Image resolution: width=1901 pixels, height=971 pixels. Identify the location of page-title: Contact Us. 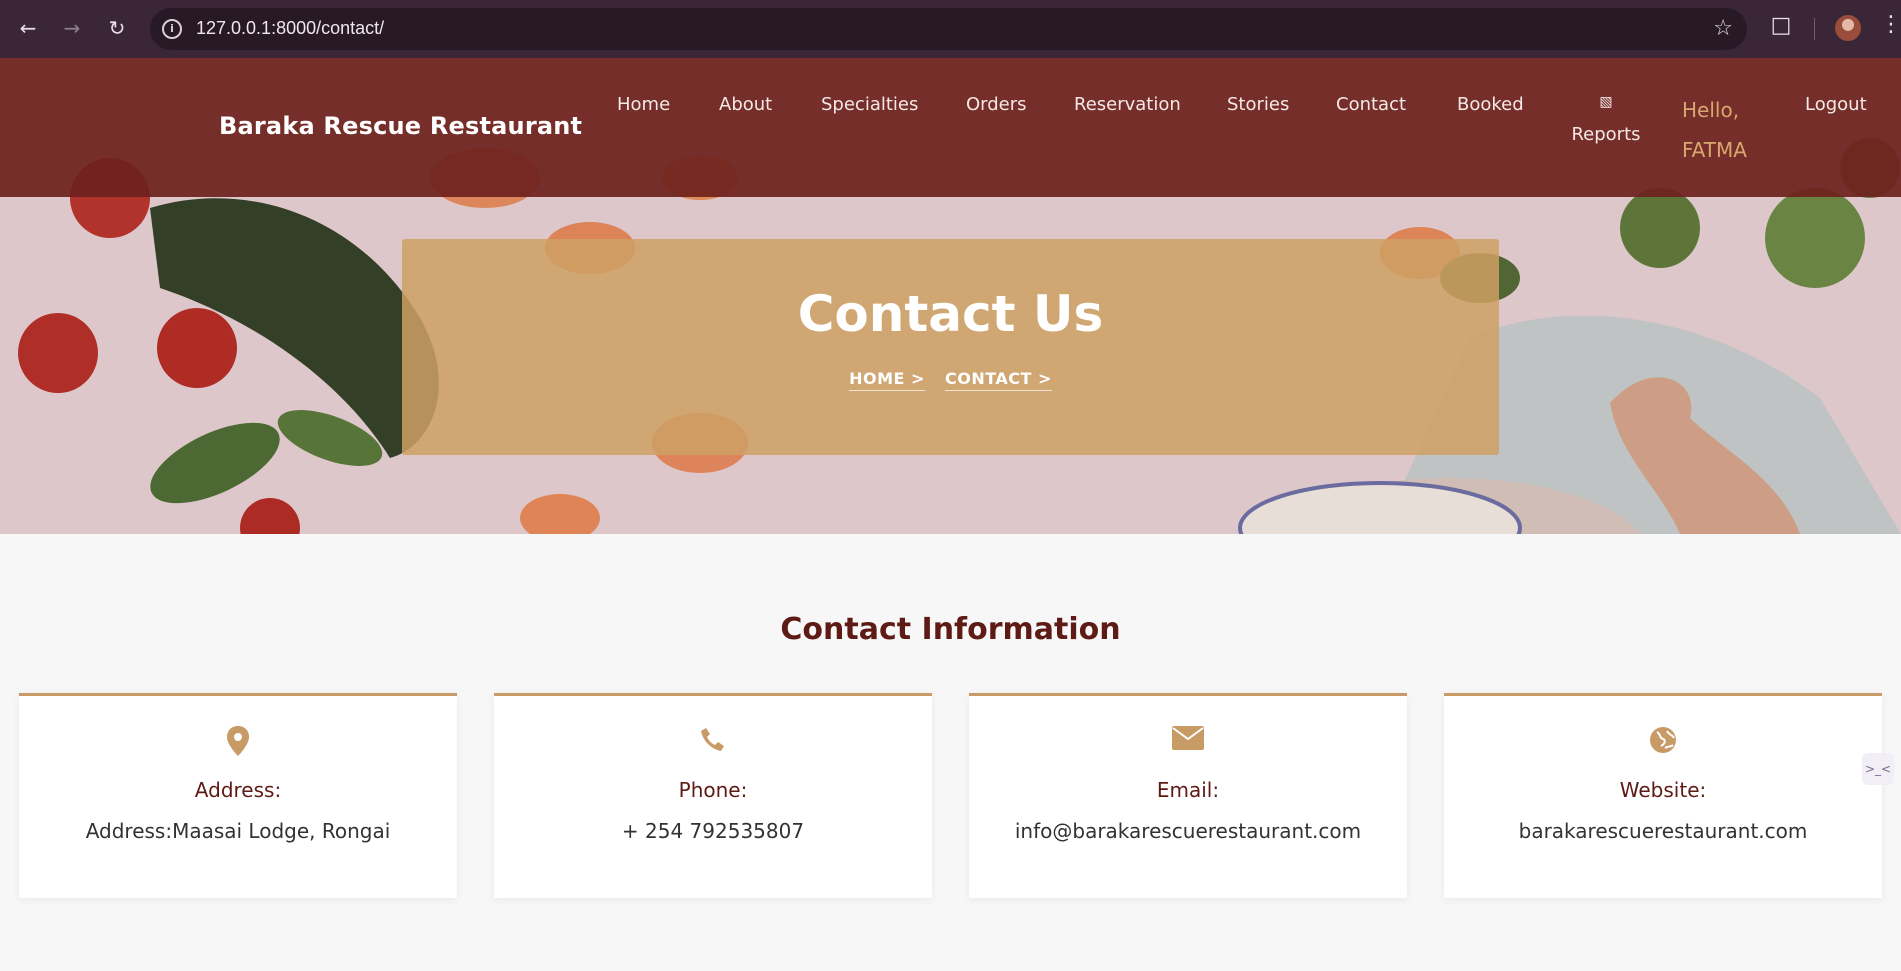
(950, 314).